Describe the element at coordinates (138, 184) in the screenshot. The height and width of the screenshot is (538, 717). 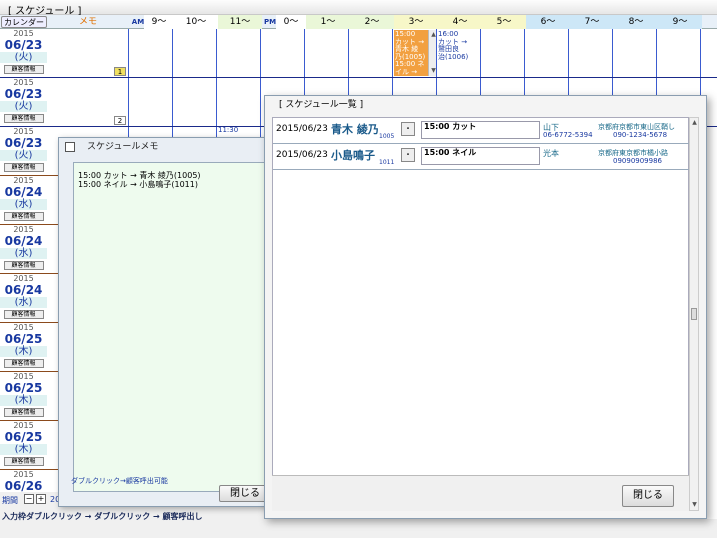
I see `memo-line: 15:00 ネイル → 小島鳴子(1011)` at that location.